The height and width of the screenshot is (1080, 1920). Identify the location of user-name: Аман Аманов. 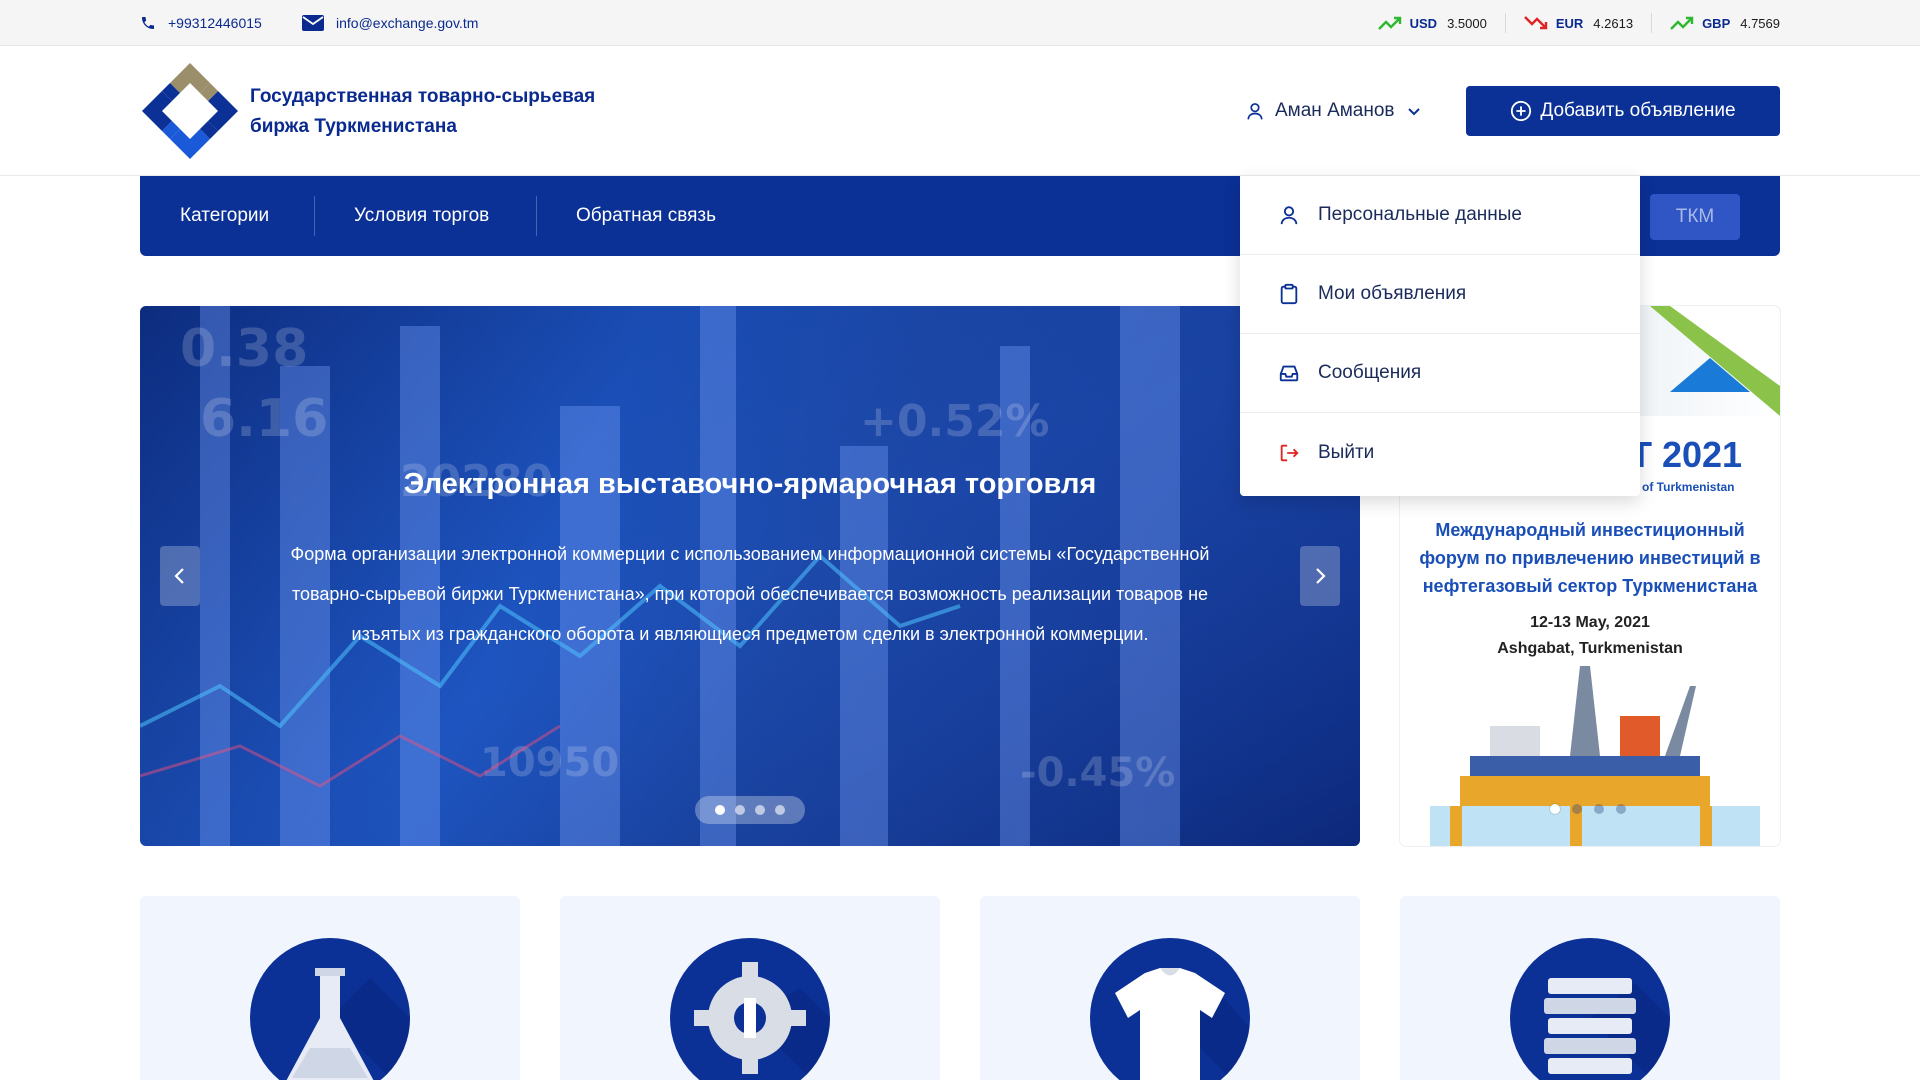
(1335, 110).